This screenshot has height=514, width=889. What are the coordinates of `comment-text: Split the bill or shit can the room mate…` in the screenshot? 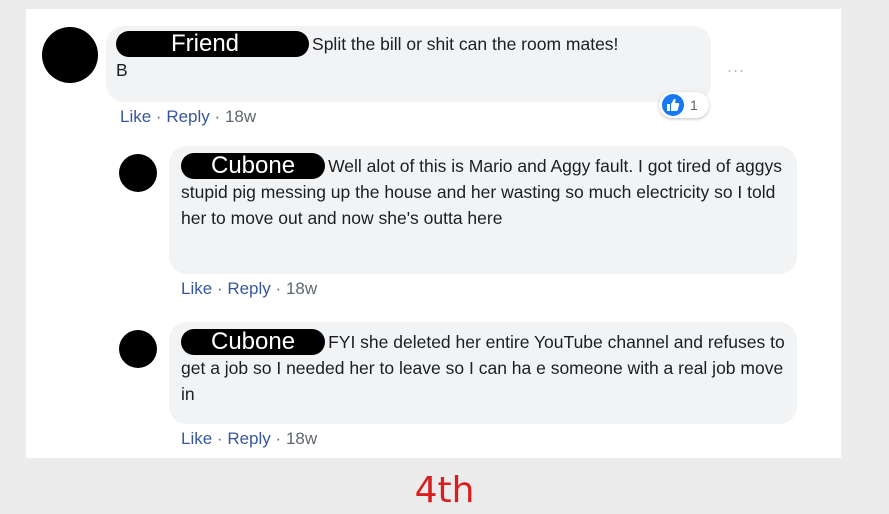 It's located at (465, 44).